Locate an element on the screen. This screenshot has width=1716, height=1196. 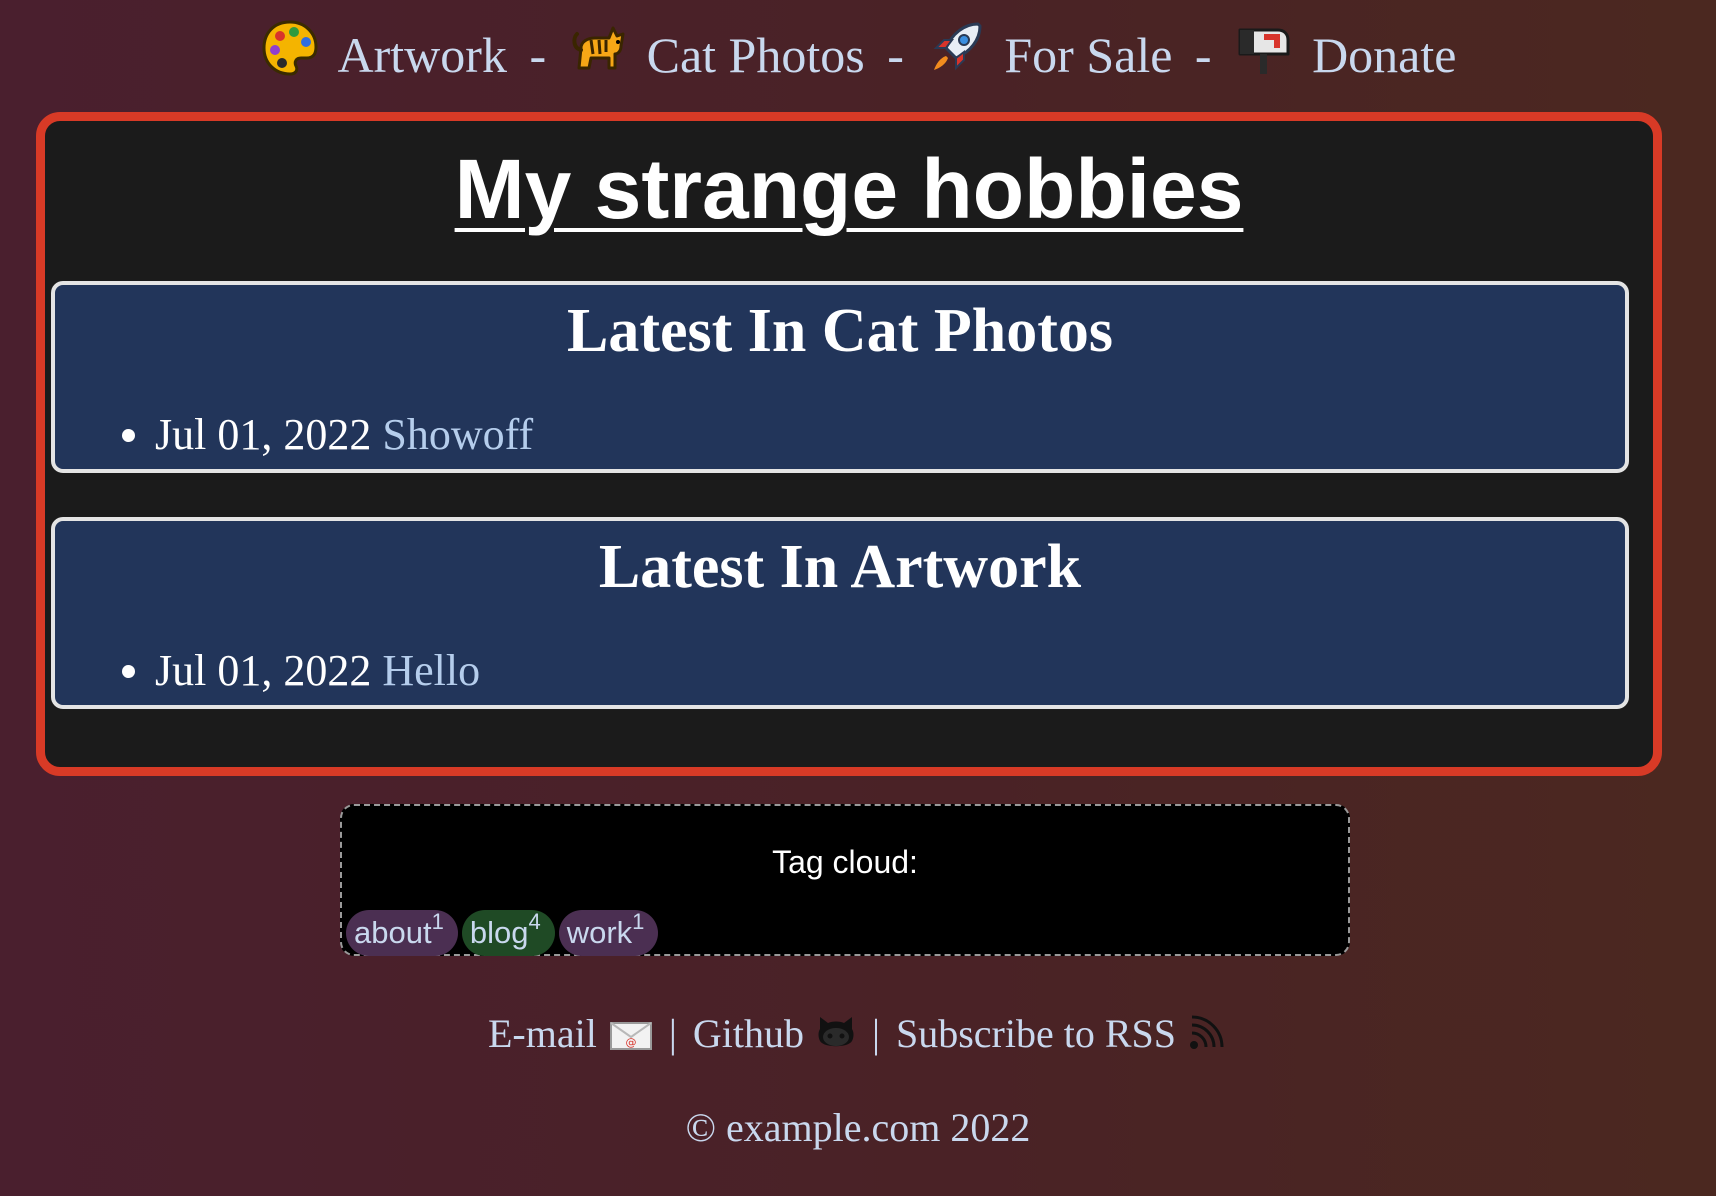
top-nav: Artwork - Cat Photos - For Sale - Donate is located at coordinates (858, 54).